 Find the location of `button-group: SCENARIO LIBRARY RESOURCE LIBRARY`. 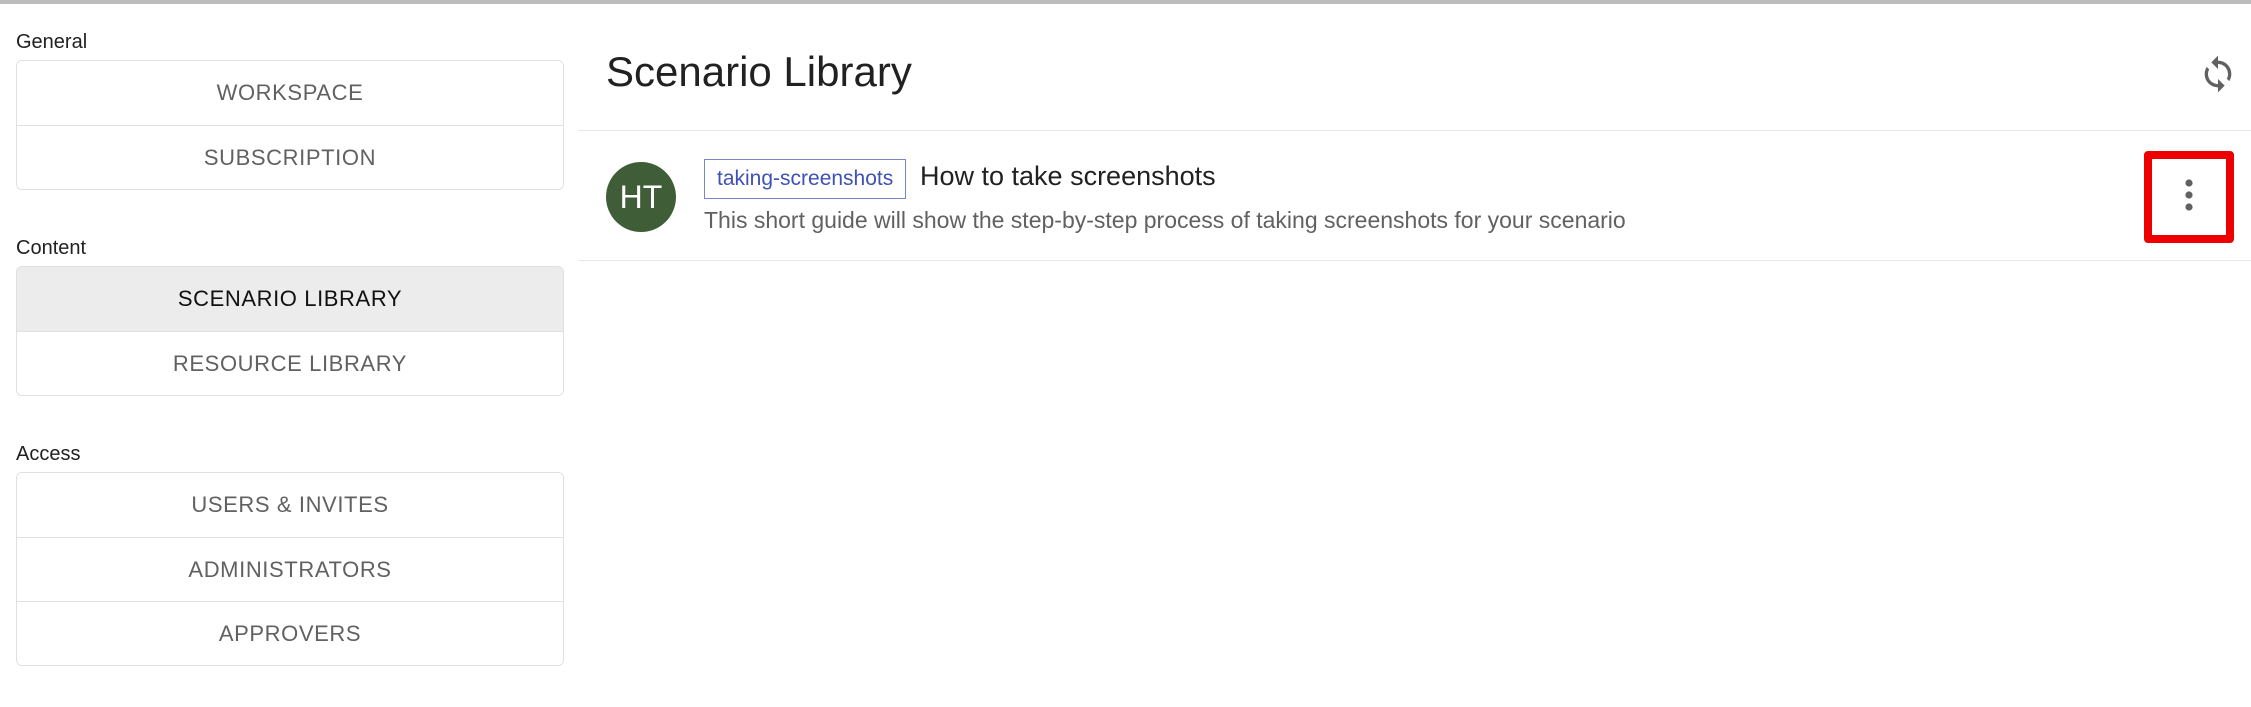

button-group: SCENARIO LIBRARY RESOURCE LIBRARY is located at coordinates (290, 331).